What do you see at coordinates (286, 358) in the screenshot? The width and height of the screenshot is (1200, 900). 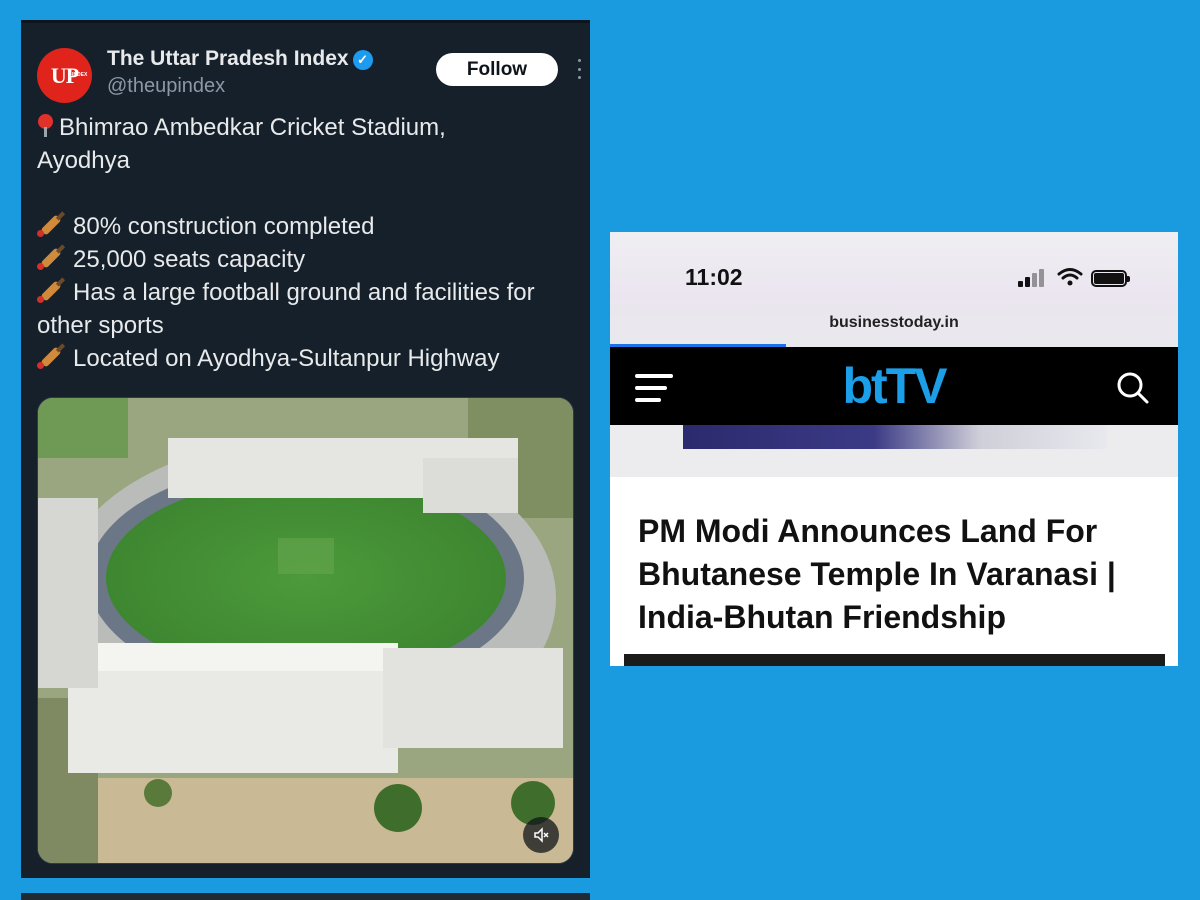 I see `point-4-text: Located on Ayodhya-Sultanpur Highway` at bounding box center [286, 358].